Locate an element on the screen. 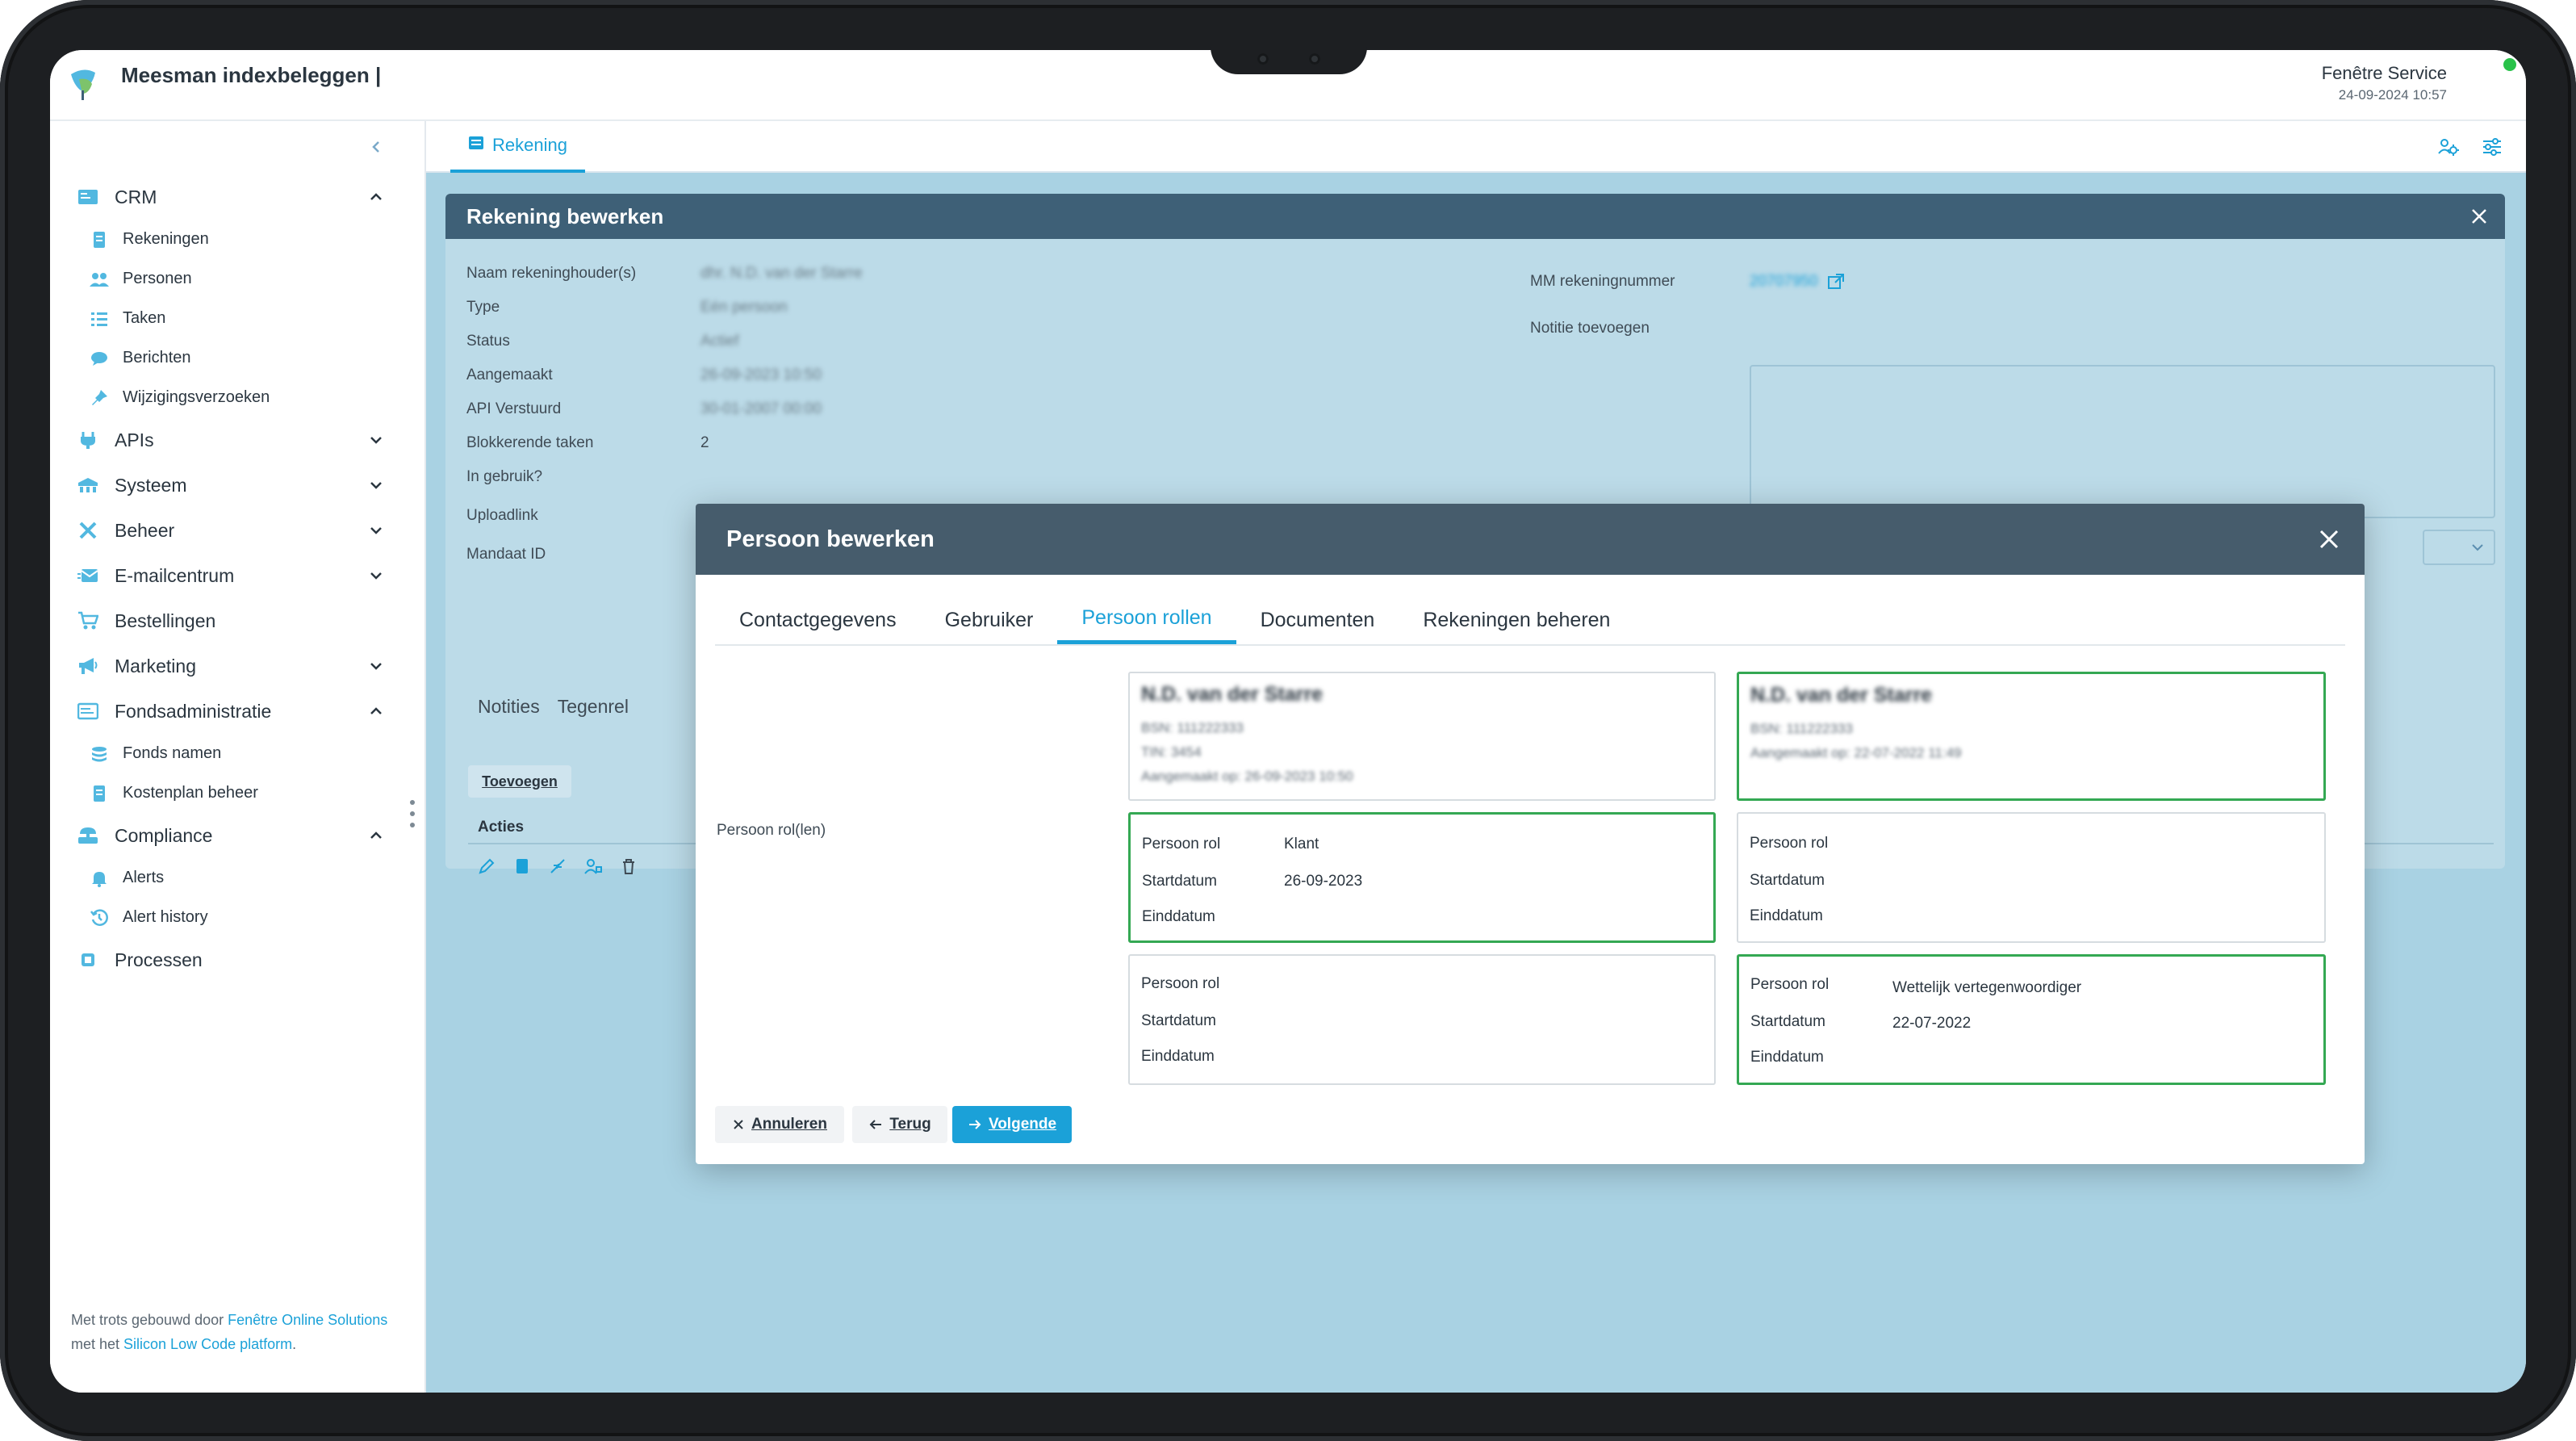 Image resolution: width=2576 pixels, height=1441 pixels. camera-icon is located at coordinates (1263, 59).